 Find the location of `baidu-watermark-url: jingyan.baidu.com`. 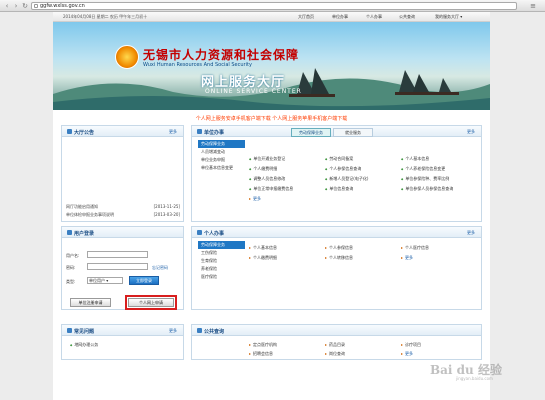

baidu-watermark-url: jingyan.baidu.com is located at coordinates (474, 378).